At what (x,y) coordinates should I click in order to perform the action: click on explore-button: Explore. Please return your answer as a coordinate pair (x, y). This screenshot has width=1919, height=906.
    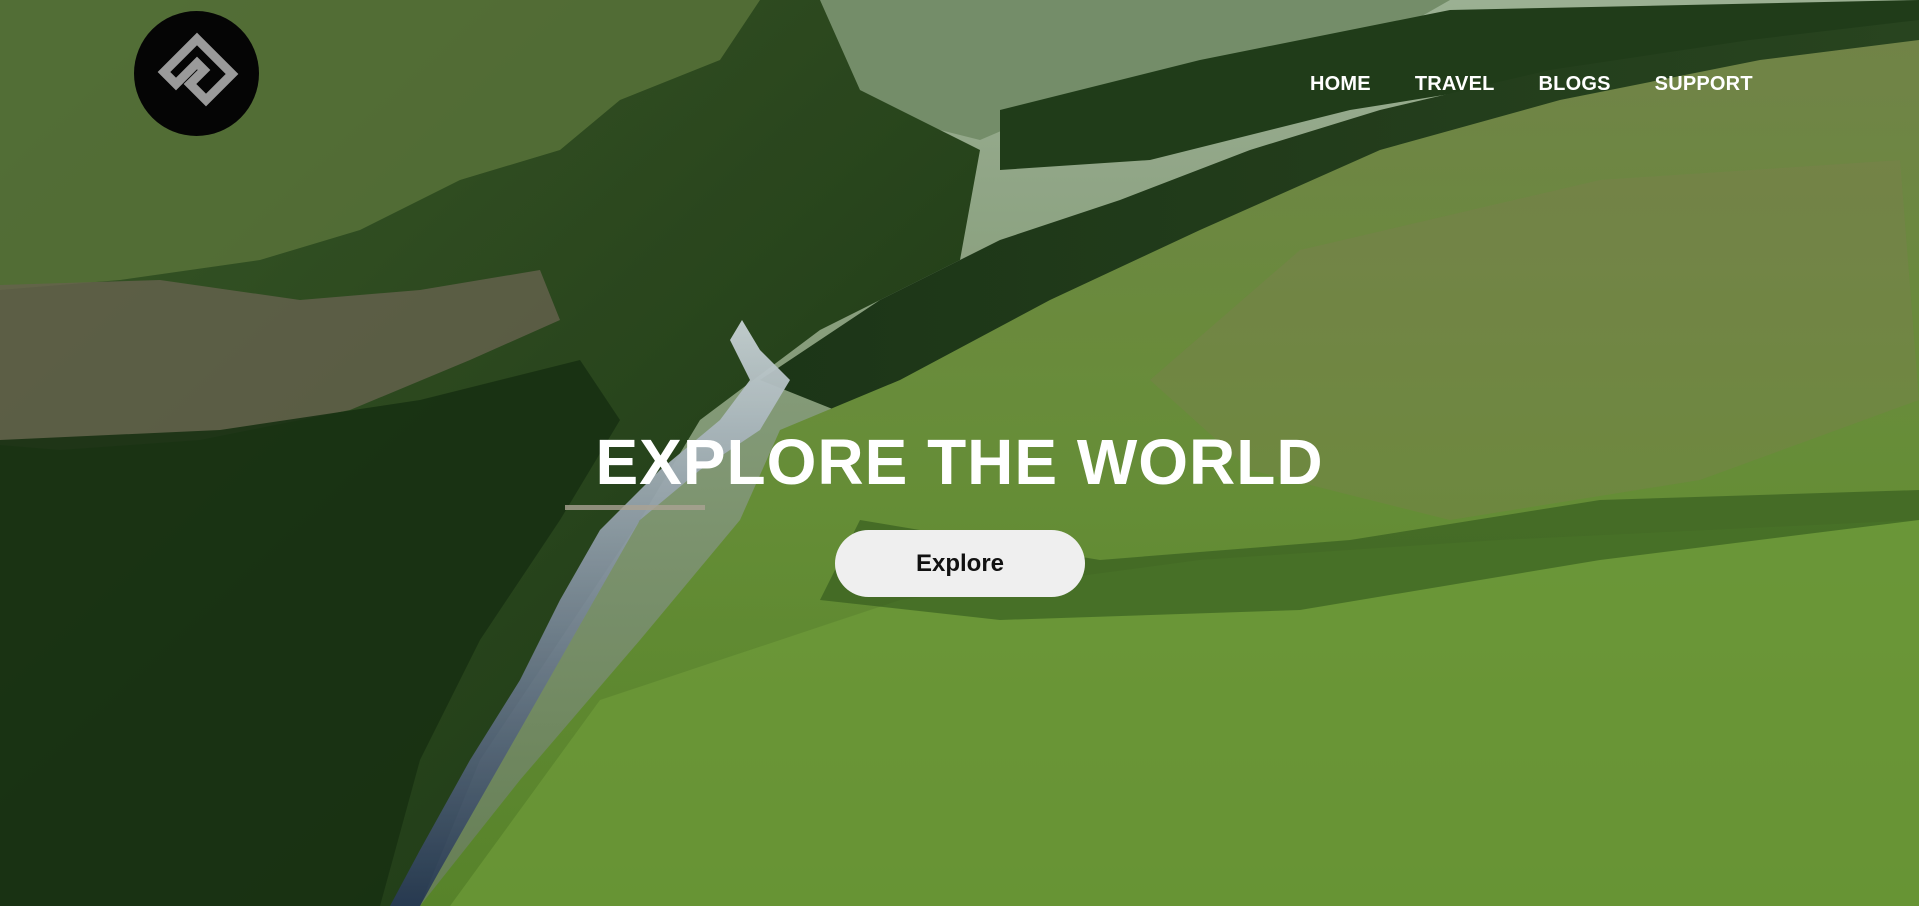
    Looking at the image, I should click on (960, 563).